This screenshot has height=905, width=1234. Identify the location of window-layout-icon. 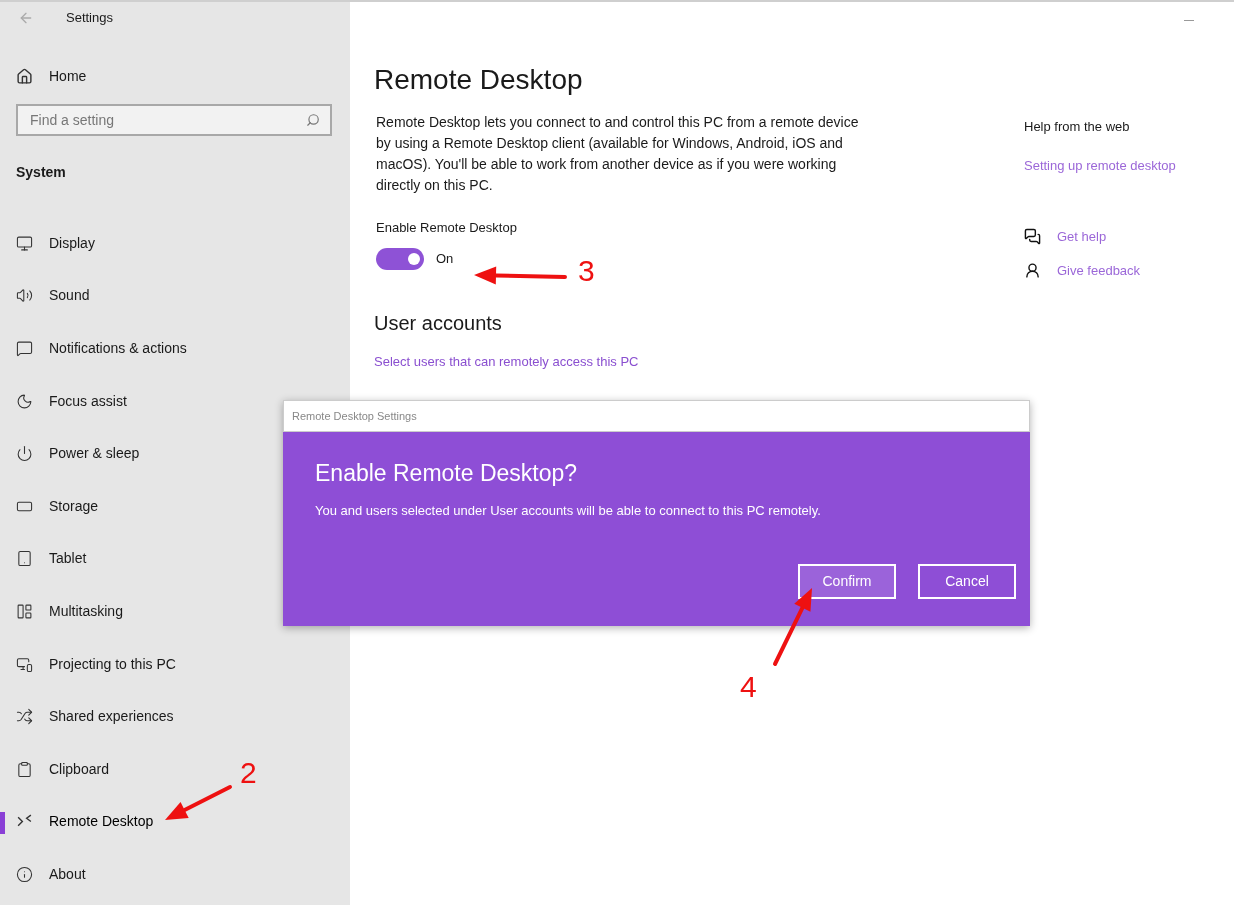
(24, 611).